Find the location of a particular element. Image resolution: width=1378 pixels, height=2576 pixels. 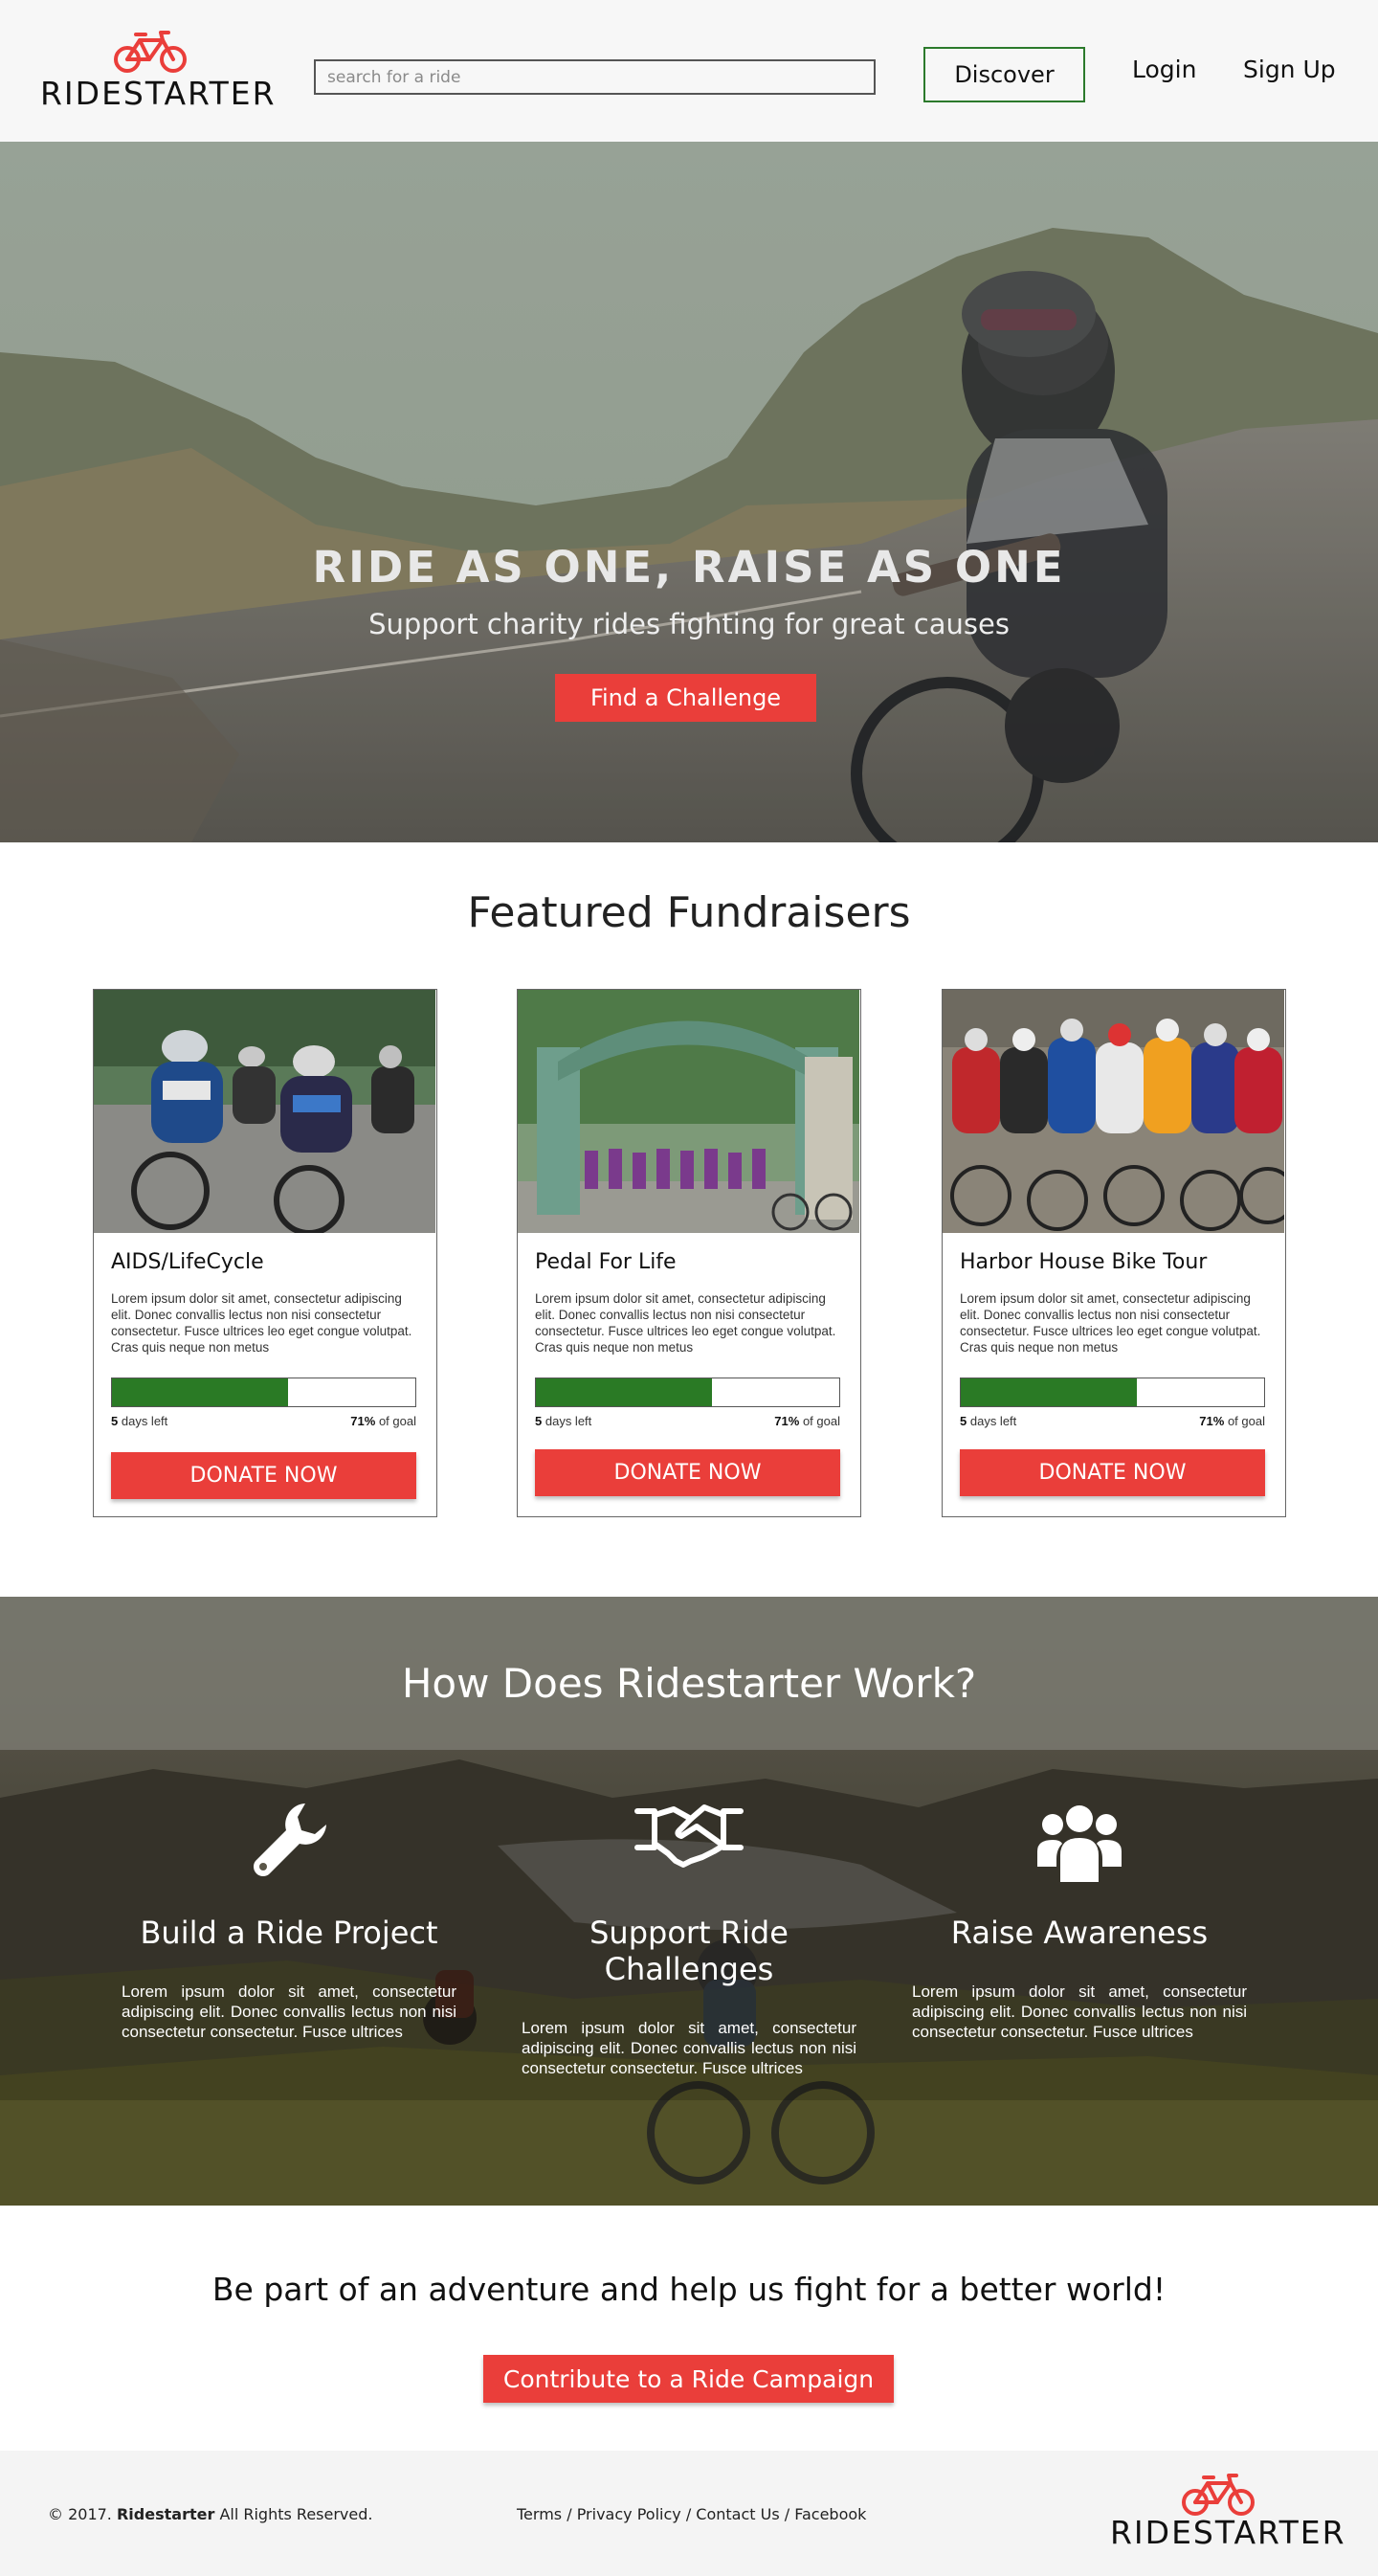

how-column-title: Raise Awareness is located at coordinates (1079, 1933).